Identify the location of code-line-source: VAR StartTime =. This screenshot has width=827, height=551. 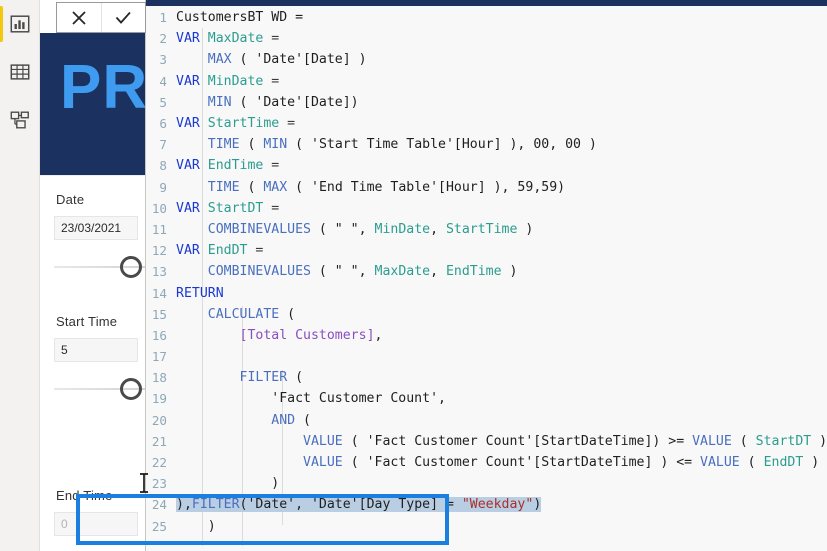
(501, 123).